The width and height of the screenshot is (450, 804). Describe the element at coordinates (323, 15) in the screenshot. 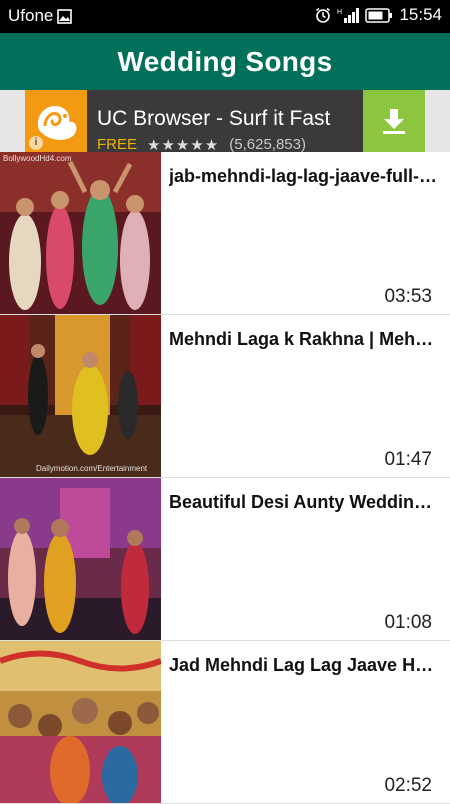

I see `alarm-icon` at that location.